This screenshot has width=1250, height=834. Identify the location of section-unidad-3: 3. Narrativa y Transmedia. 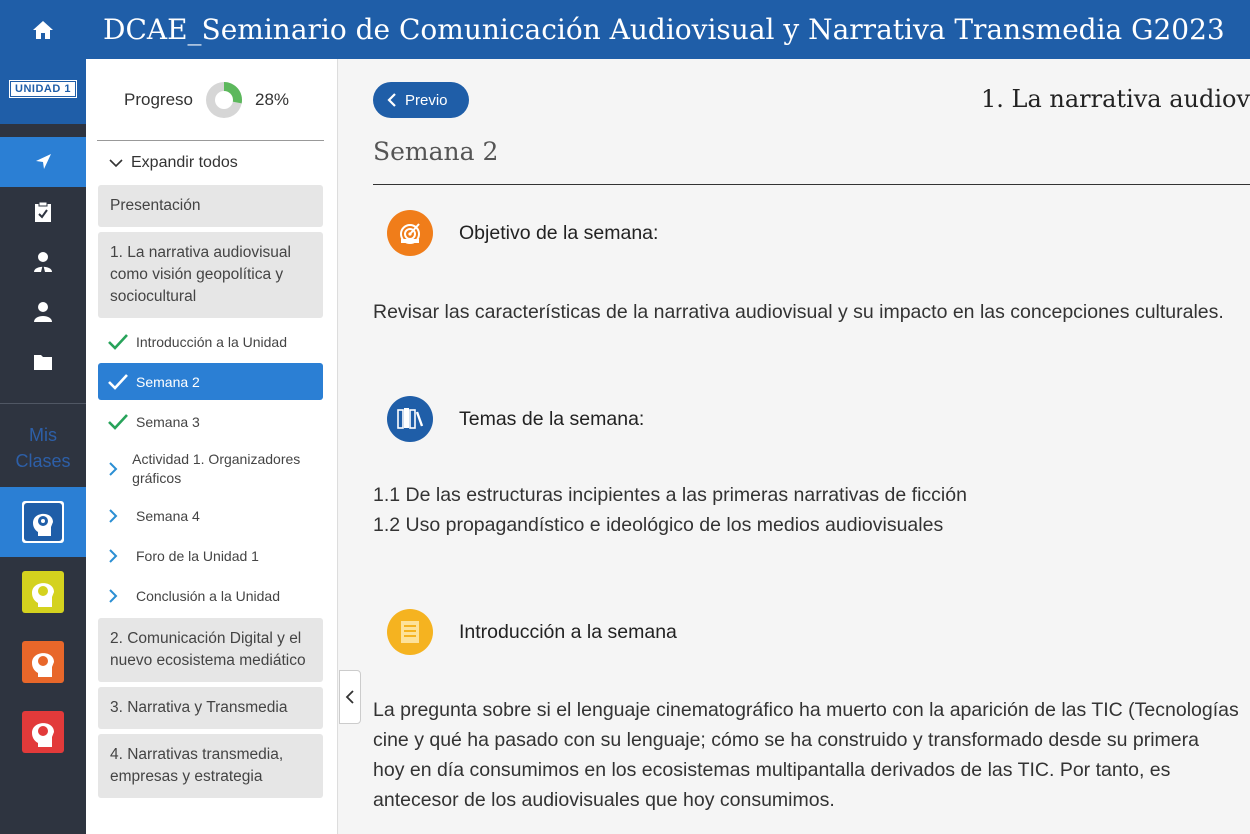
(210, 708).